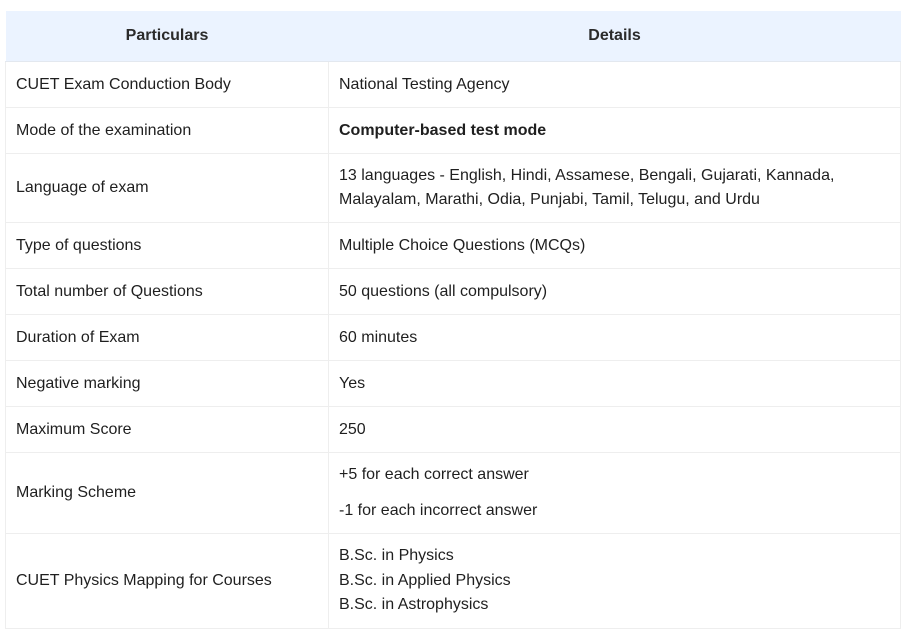 The image size is (906, 632). I want to click on table-row-max-score: Maximum Score 250, so click(453, 429).